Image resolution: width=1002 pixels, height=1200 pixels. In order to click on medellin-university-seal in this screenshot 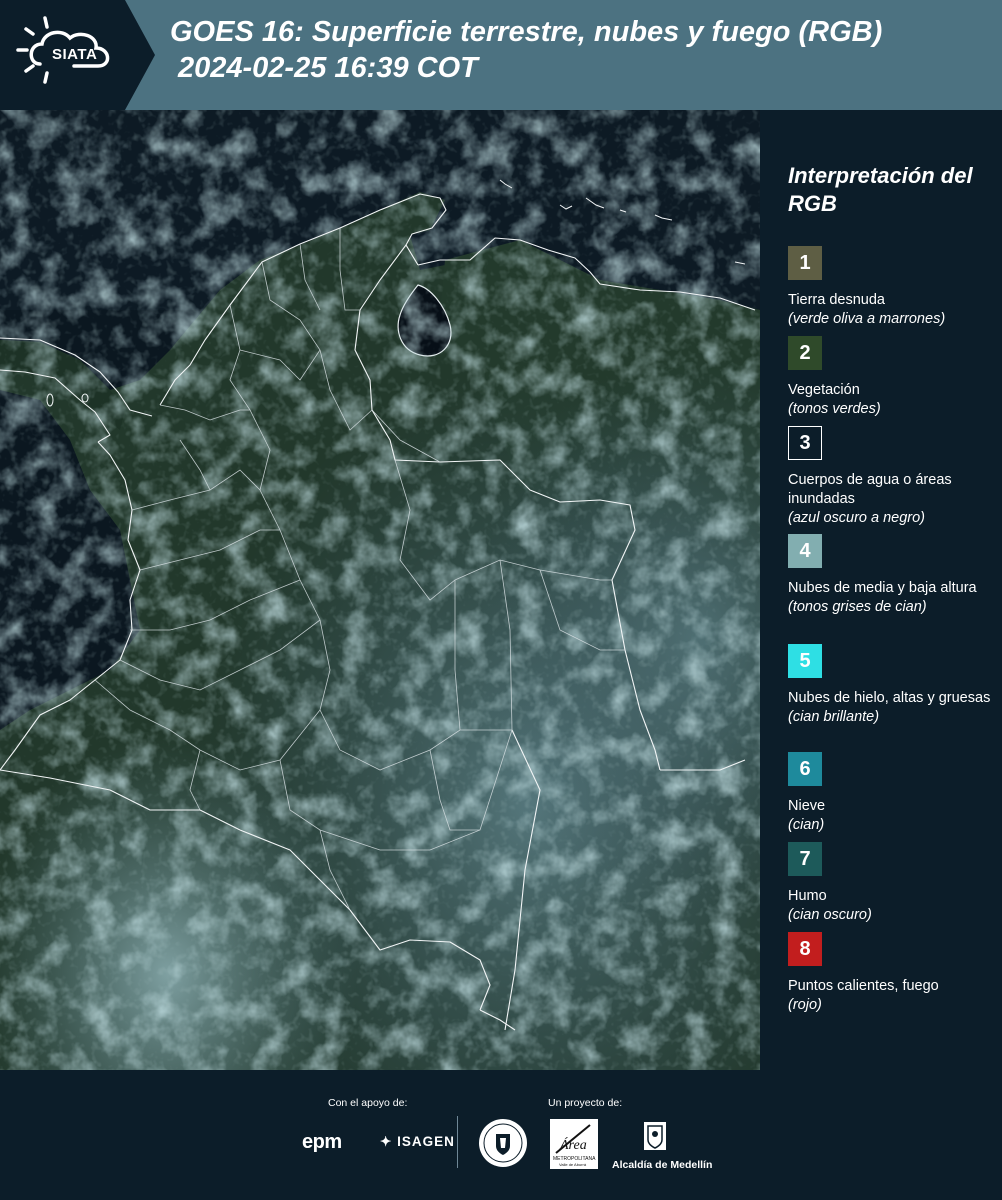, I will do `click(503, 1145)`.